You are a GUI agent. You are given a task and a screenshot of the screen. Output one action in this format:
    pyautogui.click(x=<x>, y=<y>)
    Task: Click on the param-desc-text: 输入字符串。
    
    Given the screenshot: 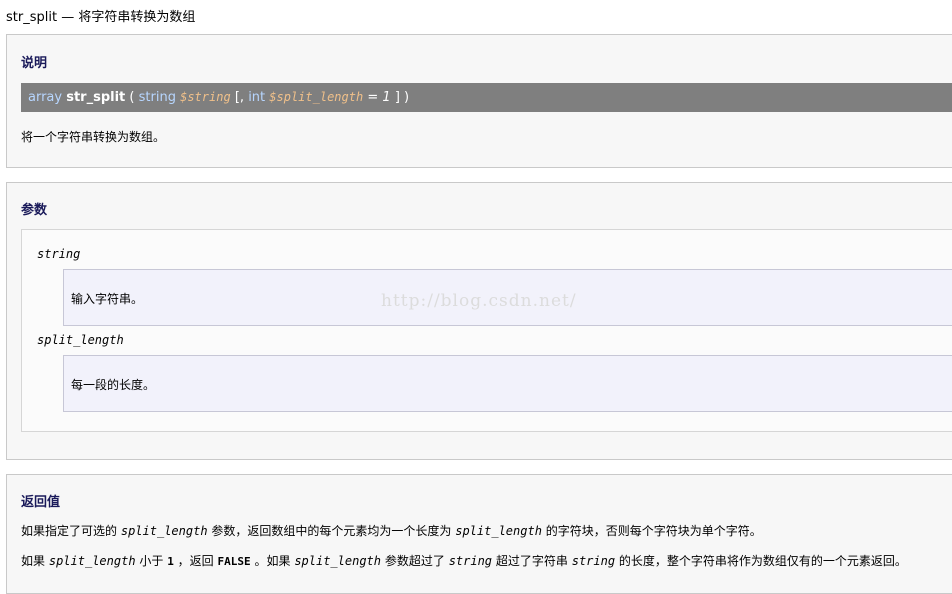 What is the action you would take?
    pyautogui.click(x=107, y=299)
    